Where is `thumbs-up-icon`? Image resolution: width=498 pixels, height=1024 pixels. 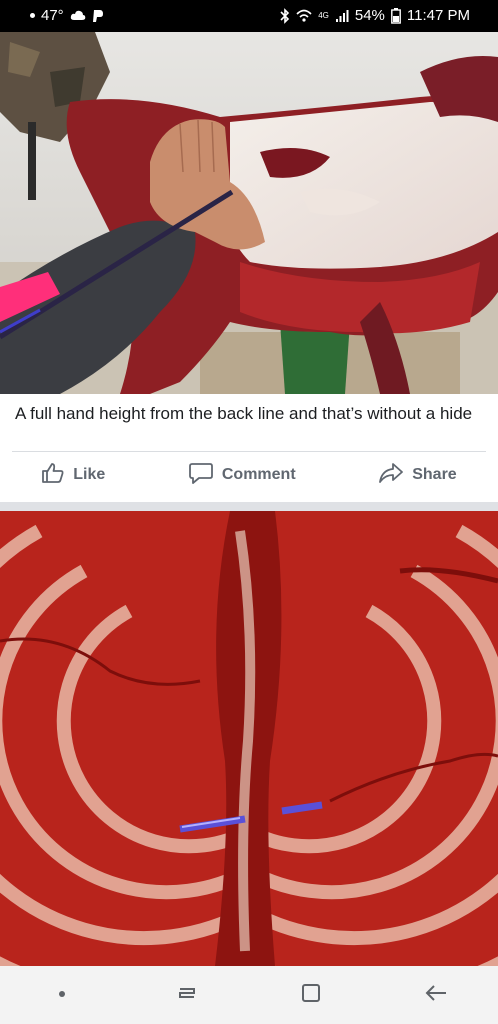
thumbs-up-icon is located at coordinates (53, 475).